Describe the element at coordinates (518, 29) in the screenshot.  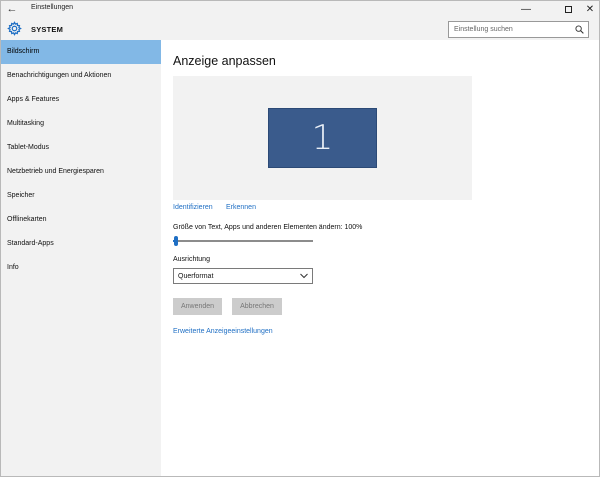
I see `search-input: Einstellung suchen` at that location.